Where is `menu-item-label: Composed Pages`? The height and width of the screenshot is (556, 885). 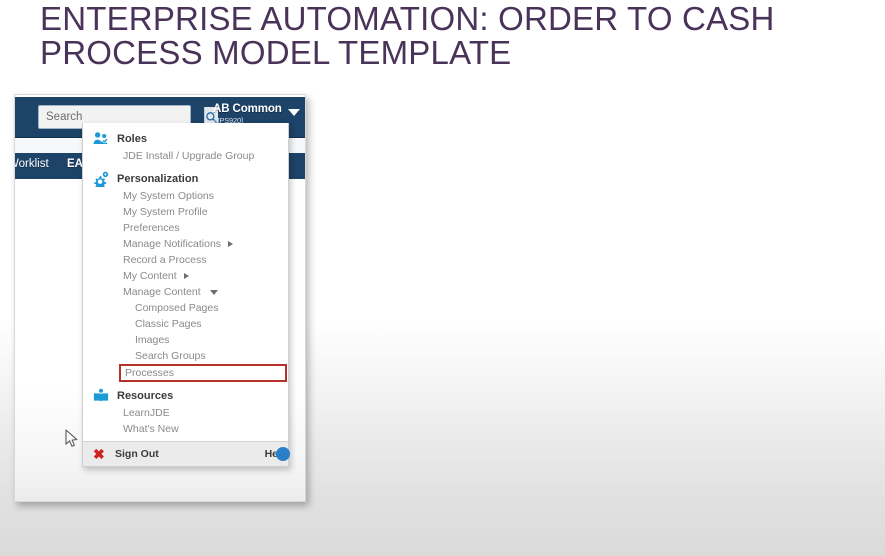
menu-item-label: Composed Pages is located at coordinates (177, 308).